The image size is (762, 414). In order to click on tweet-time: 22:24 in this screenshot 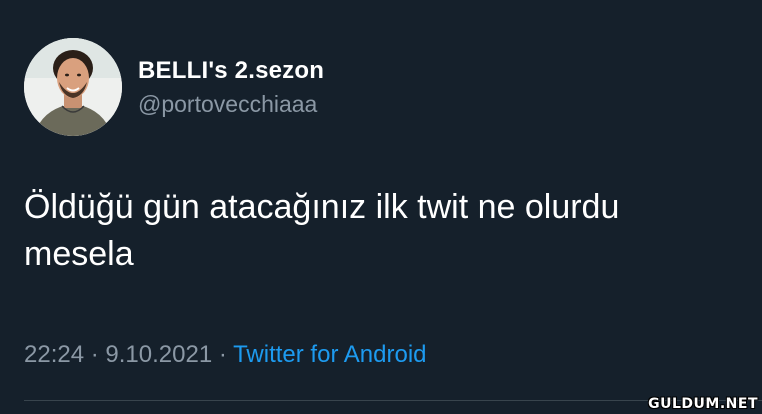, I will do `click(54, 354)`.